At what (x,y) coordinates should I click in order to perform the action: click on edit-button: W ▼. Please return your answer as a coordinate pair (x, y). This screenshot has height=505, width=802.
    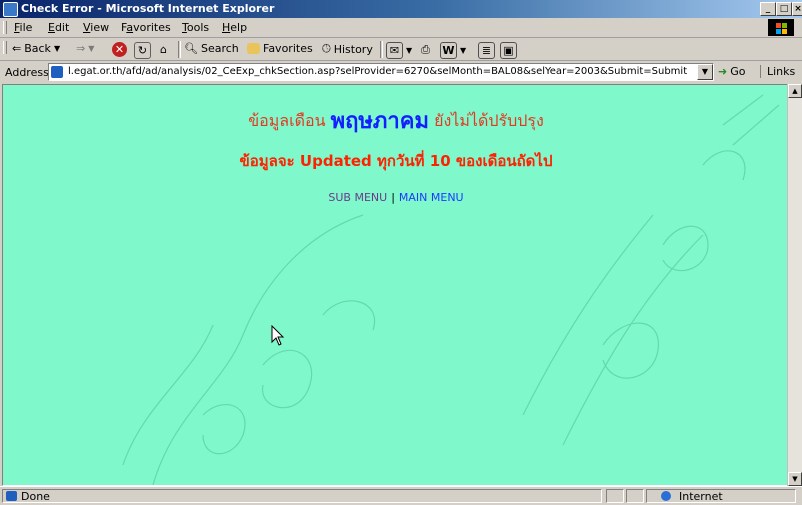
    Looking at the image, I should click on (453, 50).